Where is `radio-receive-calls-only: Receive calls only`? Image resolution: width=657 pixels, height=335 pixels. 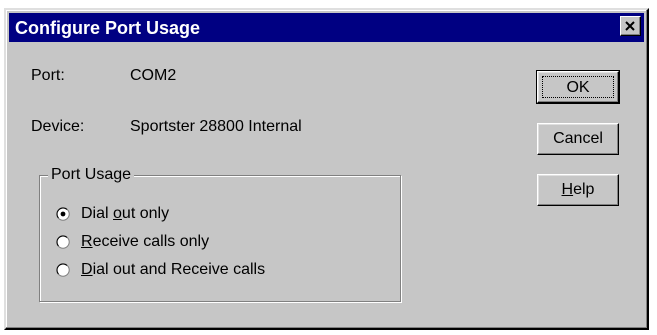
radio-receive-calls-only: Receive calls only is located at coordinates (132, 242).